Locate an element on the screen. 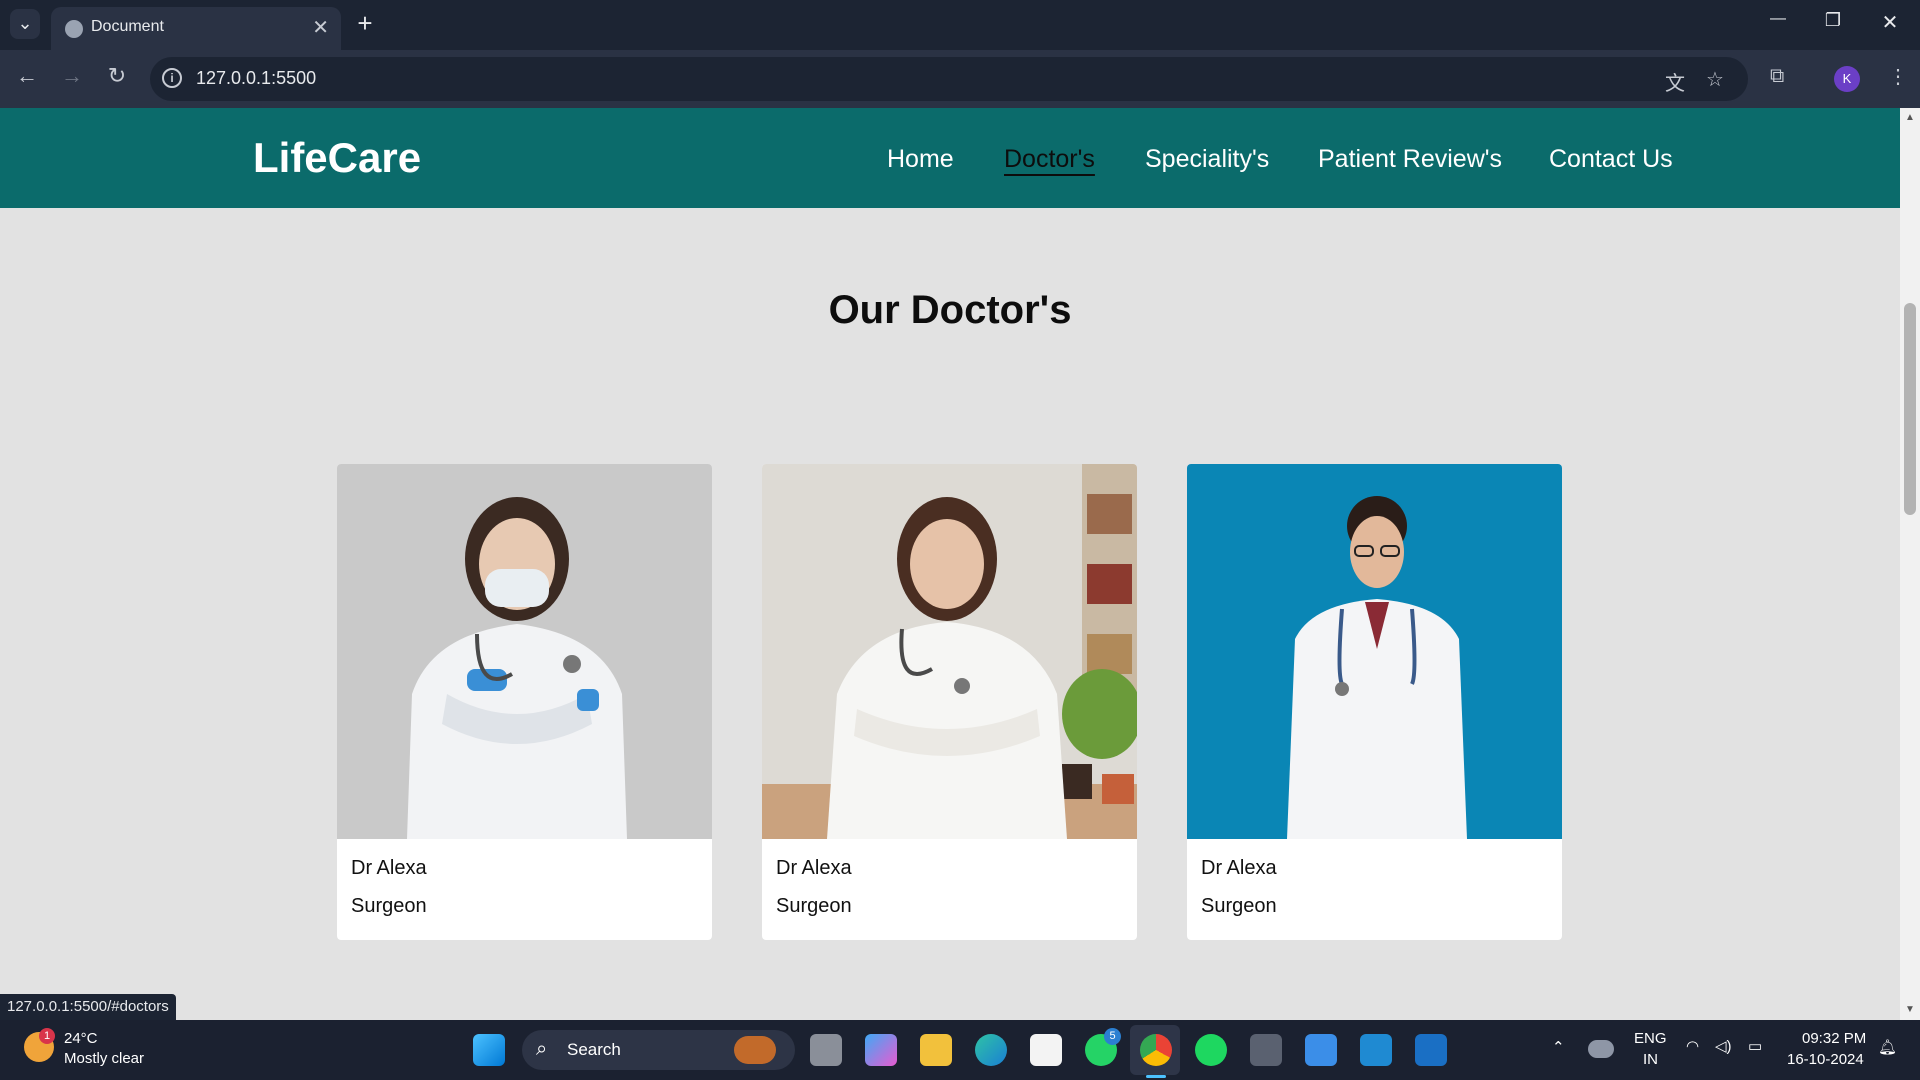 Image resolution: width=1920 pixels, height=1080 pixels. profile-avatar: K is located at coordinates (1847, 79).